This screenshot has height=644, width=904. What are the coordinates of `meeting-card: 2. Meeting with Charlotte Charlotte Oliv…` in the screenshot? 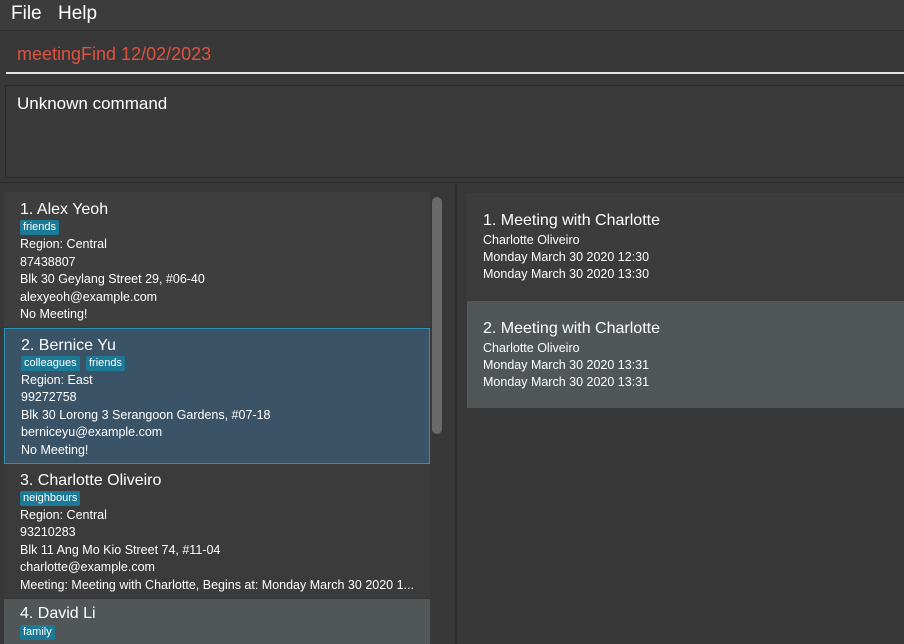 It's located at (685, 354).